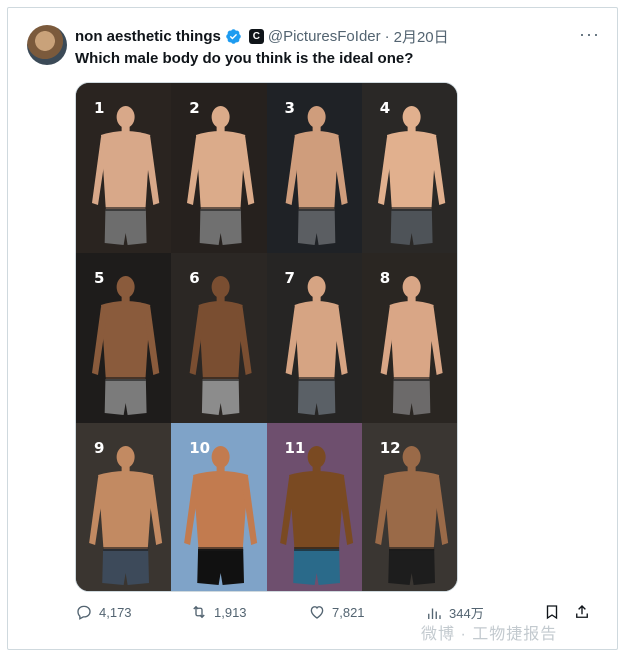  What do you see at coordinates (385, 278) in the screenshot?
I see `panel-number: 8` at bounding box center [385, 278].